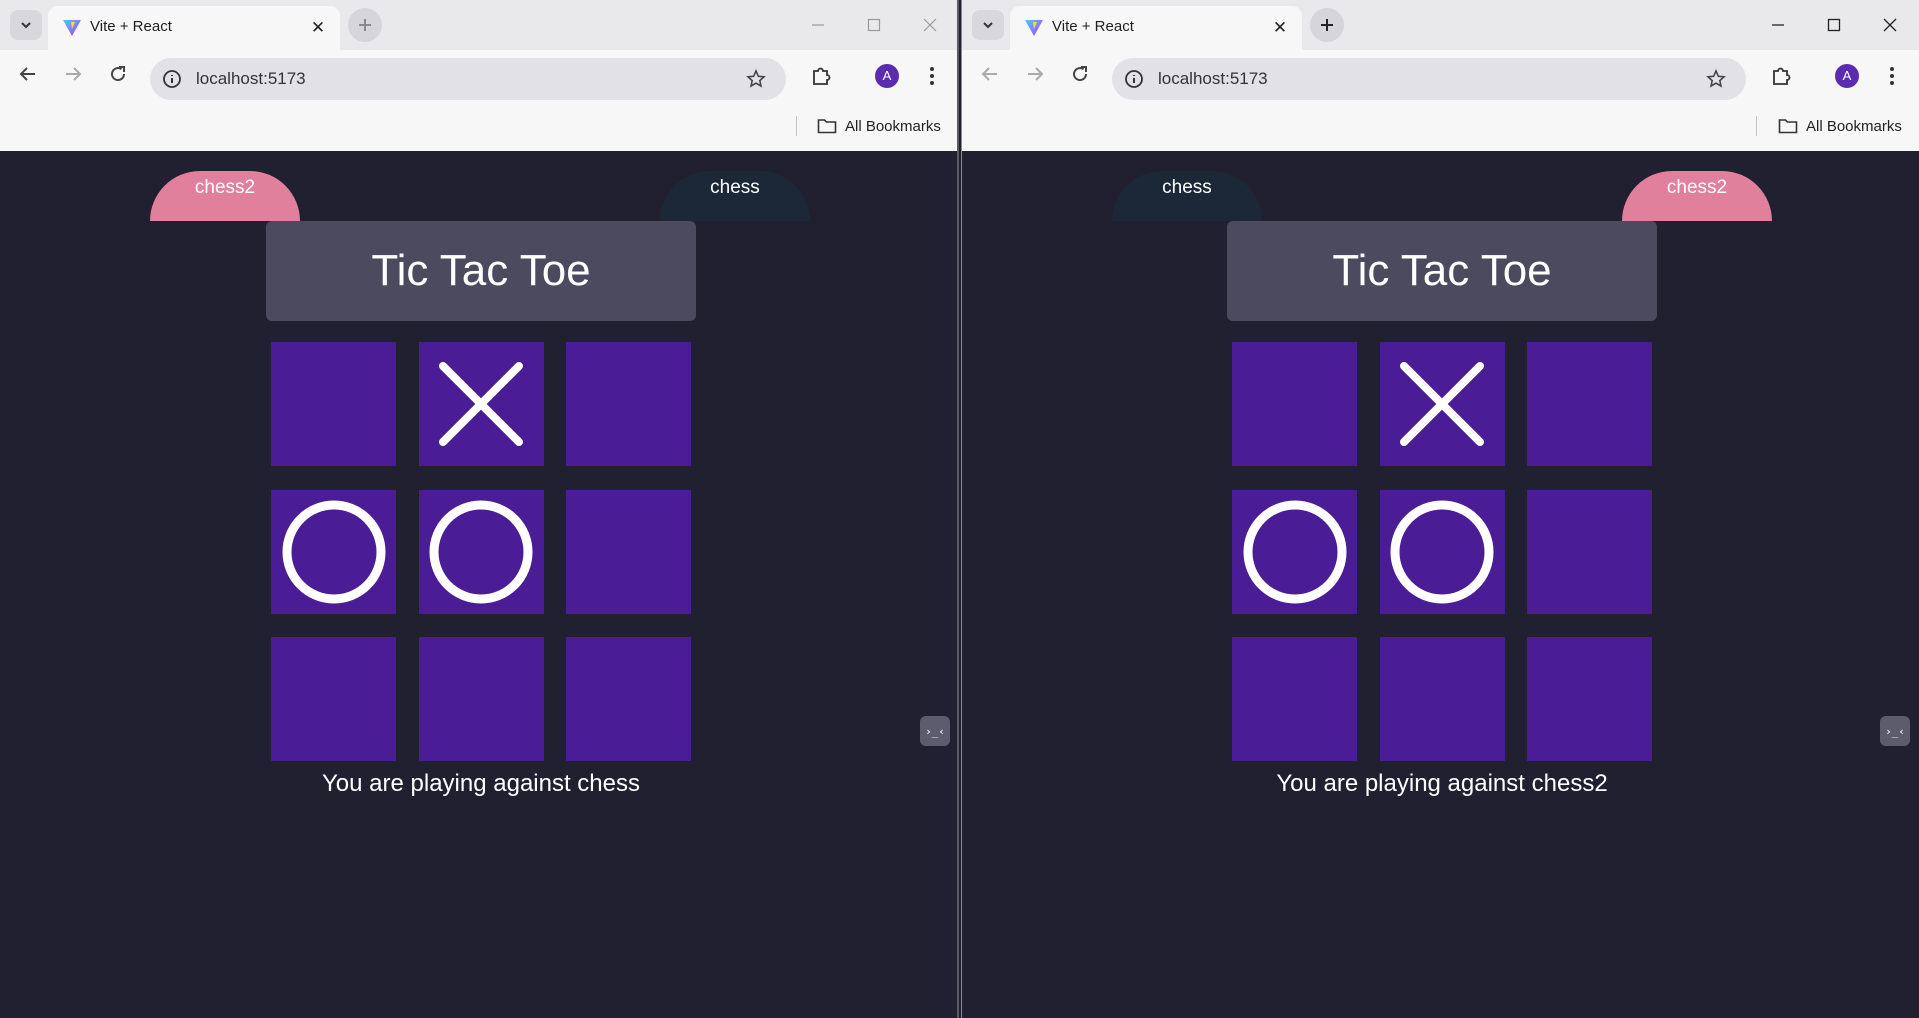 This screenshot has width=1919, height=1018. I want to click on reload-icon, so click(118, 74).